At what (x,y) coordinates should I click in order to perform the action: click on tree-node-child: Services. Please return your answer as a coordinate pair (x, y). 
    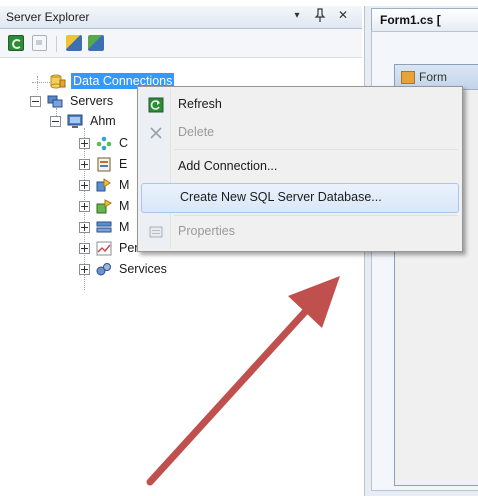
    Looking at the image, I should click on (124, 269).